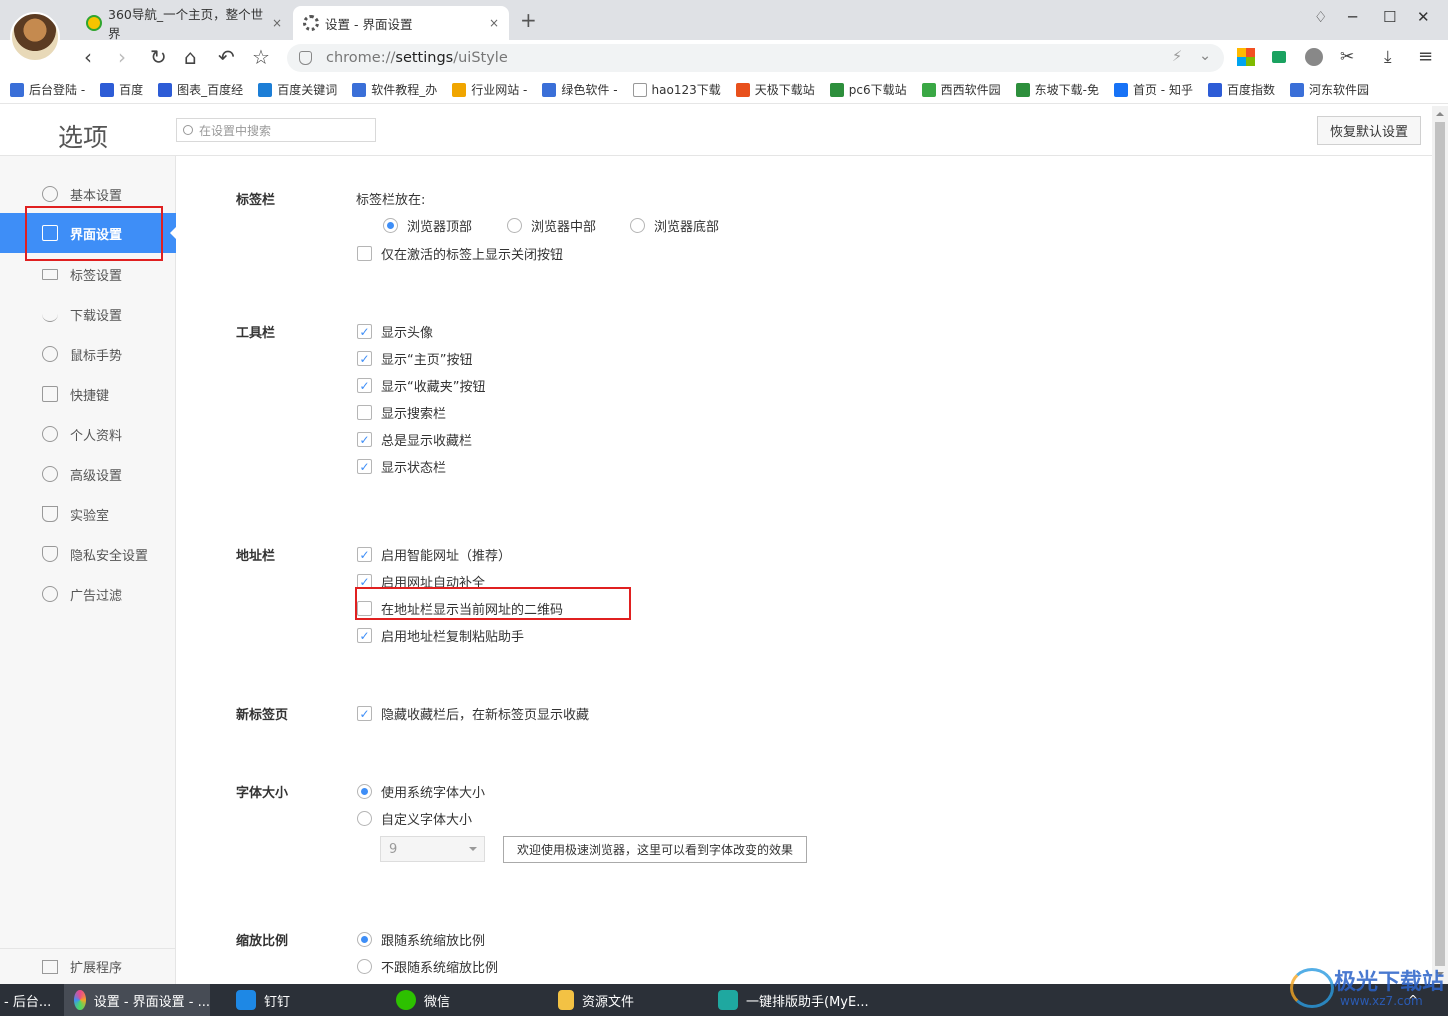 The width and height of the screenshot is (1448, 1016). Describe the element at coordinates (122, 57) in the screenshot. I see `forward-icon: ›` at that location.